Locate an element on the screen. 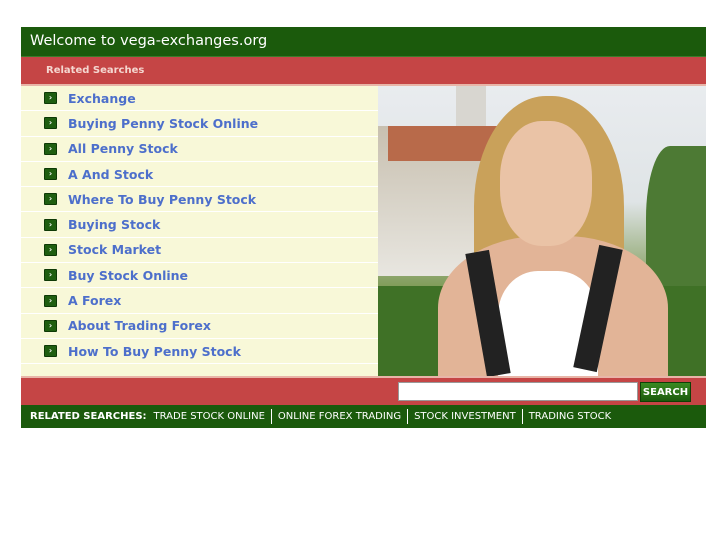  photo-woman-face is located at coordinates (546, 183).